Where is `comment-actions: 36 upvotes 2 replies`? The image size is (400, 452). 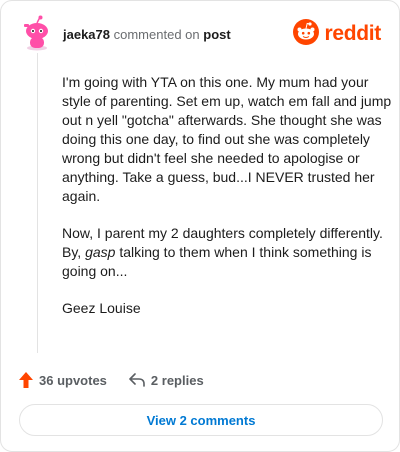
comment-actions: 36 upvotes 2 replies is located at coordinates (111, 380).